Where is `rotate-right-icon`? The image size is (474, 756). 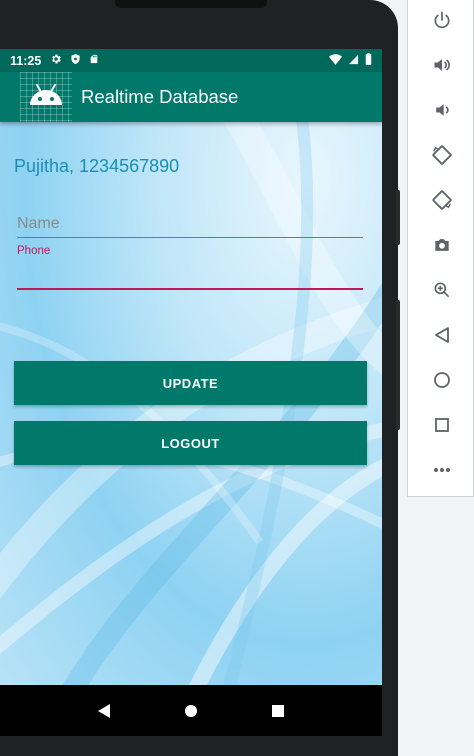
rotate-right-icon is located at coordinates (441, 200).